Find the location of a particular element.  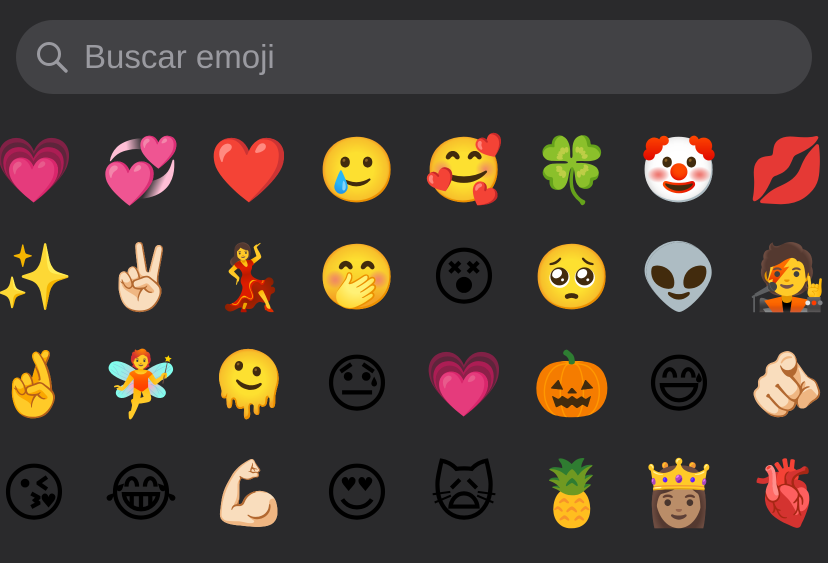

smiling-face-with-hearts-emoji: 🥰 is located at coordinates (464, 171).